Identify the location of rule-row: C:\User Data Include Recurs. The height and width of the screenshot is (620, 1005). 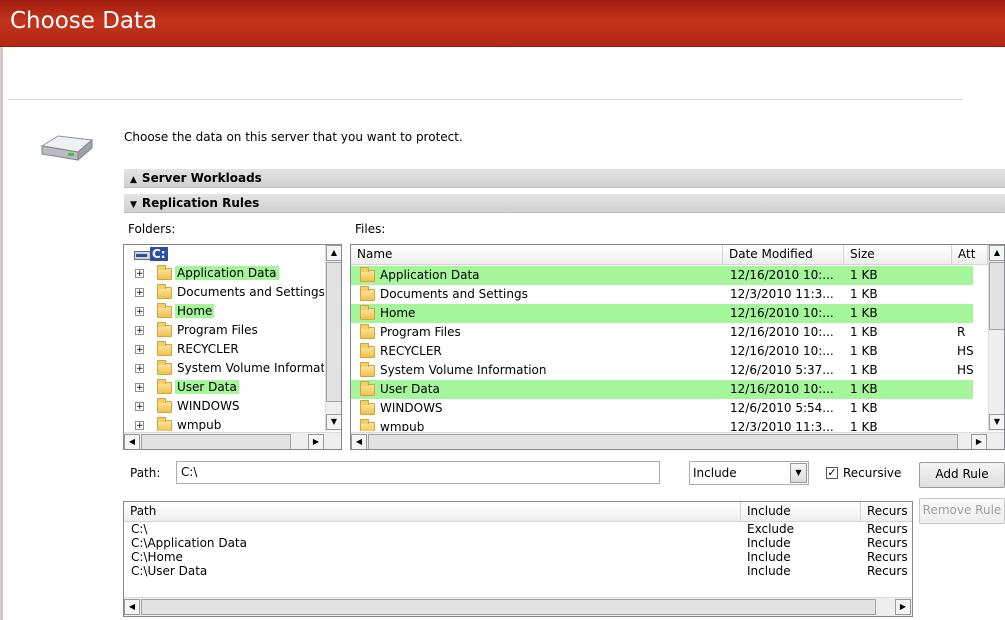
(516, 571).